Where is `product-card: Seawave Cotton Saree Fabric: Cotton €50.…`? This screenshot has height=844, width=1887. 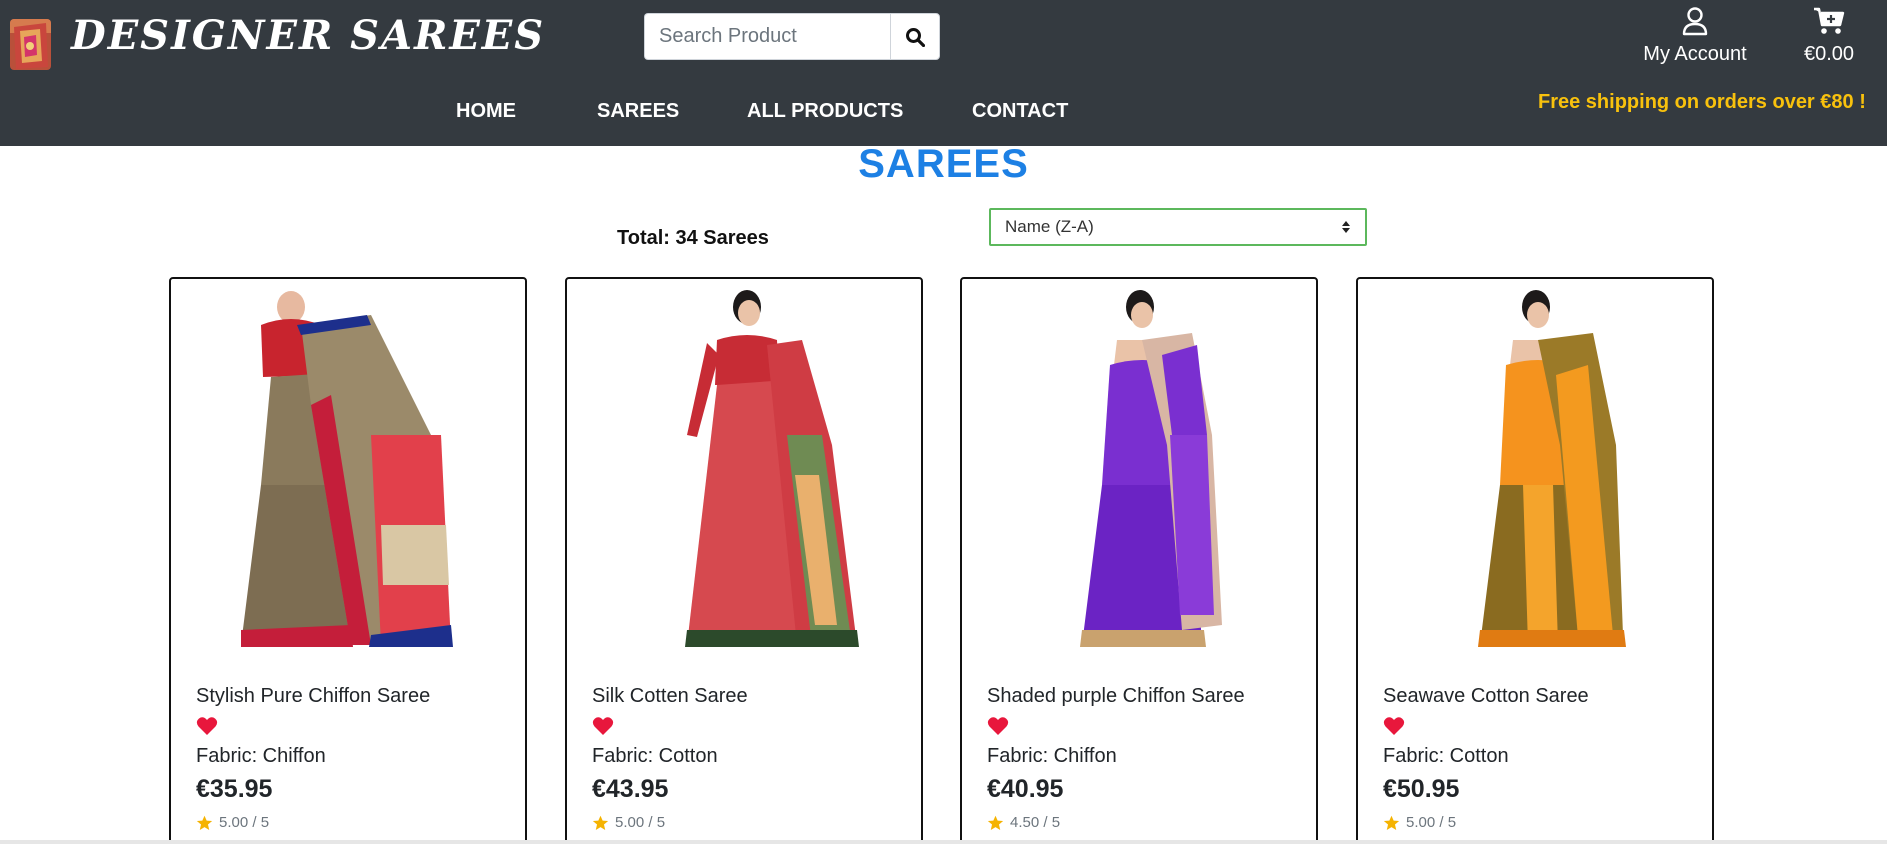 product-card: Seawave Cotton Saree Fabric: Cotton €50.… is located at coordinates (1535, 560).